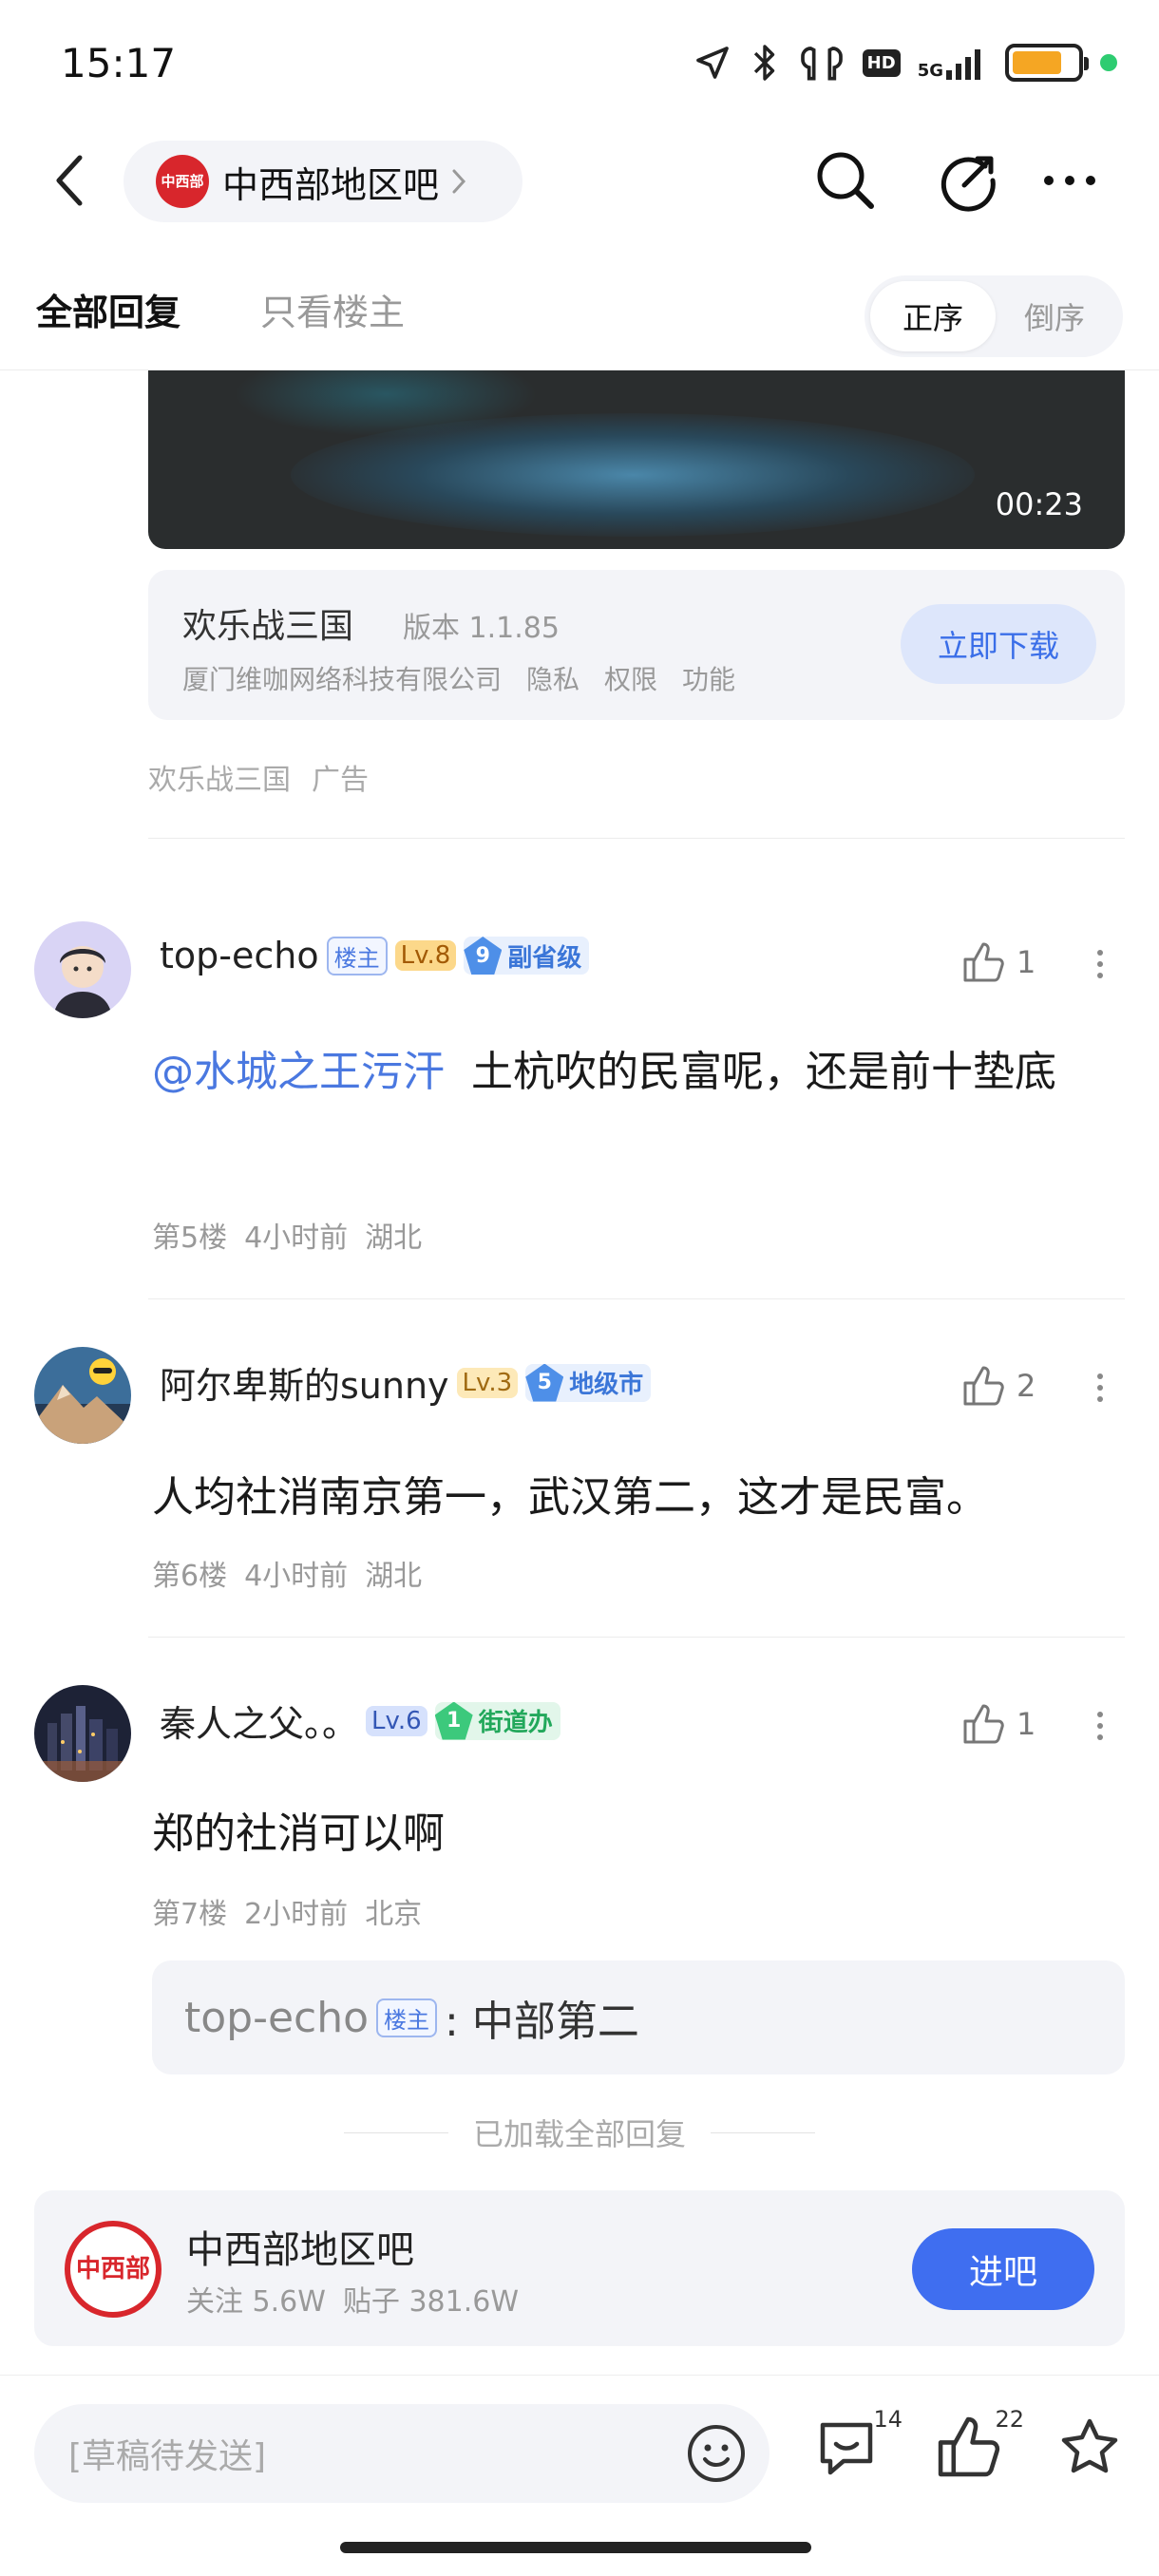  Describe the element at coordinates (487, 1382) in the screenshot. I see `level-badge: Lv.3` at that location.